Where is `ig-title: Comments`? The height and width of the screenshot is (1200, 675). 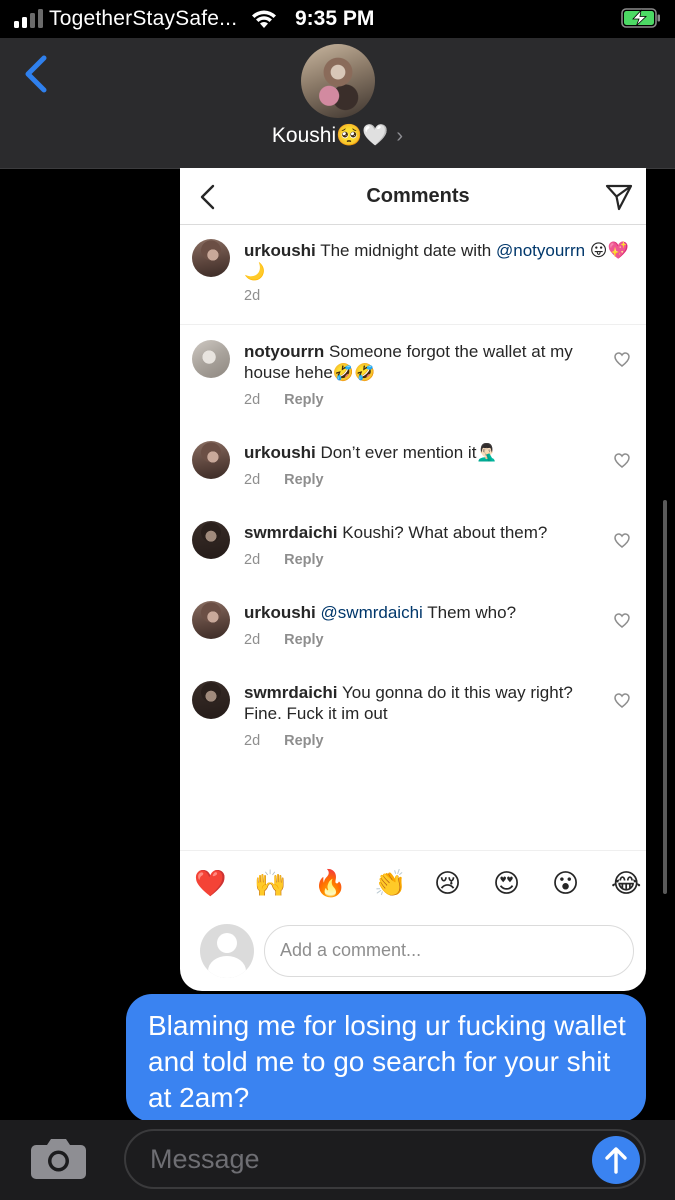
ig-title: Comments is located at coordinates (418, 196).